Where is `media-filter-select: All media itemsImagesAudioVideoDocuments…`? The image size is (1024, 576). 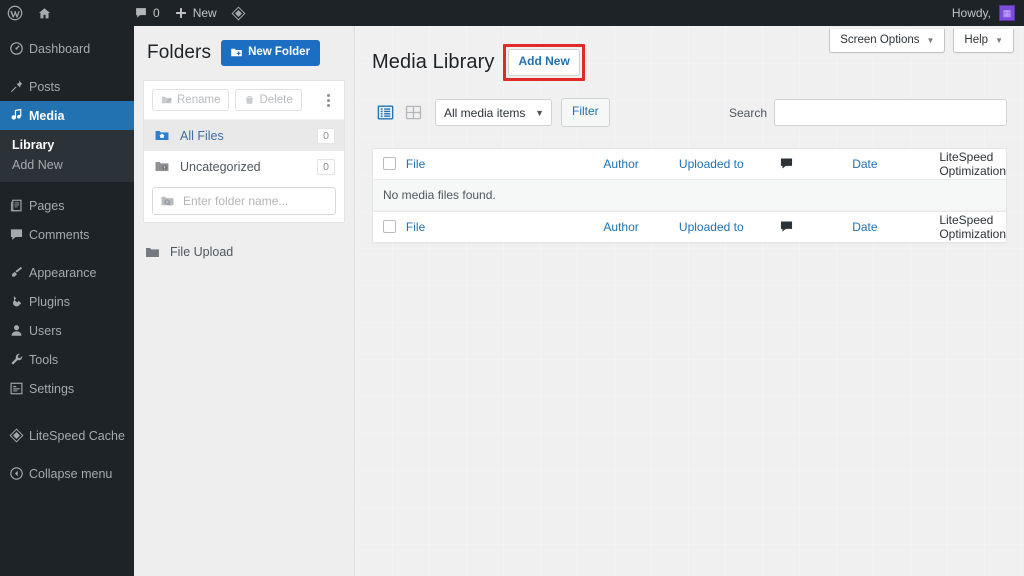 media-filter-select: All media itemsImagesAudioVideoDocuments… is located at coordinates (493, 113).